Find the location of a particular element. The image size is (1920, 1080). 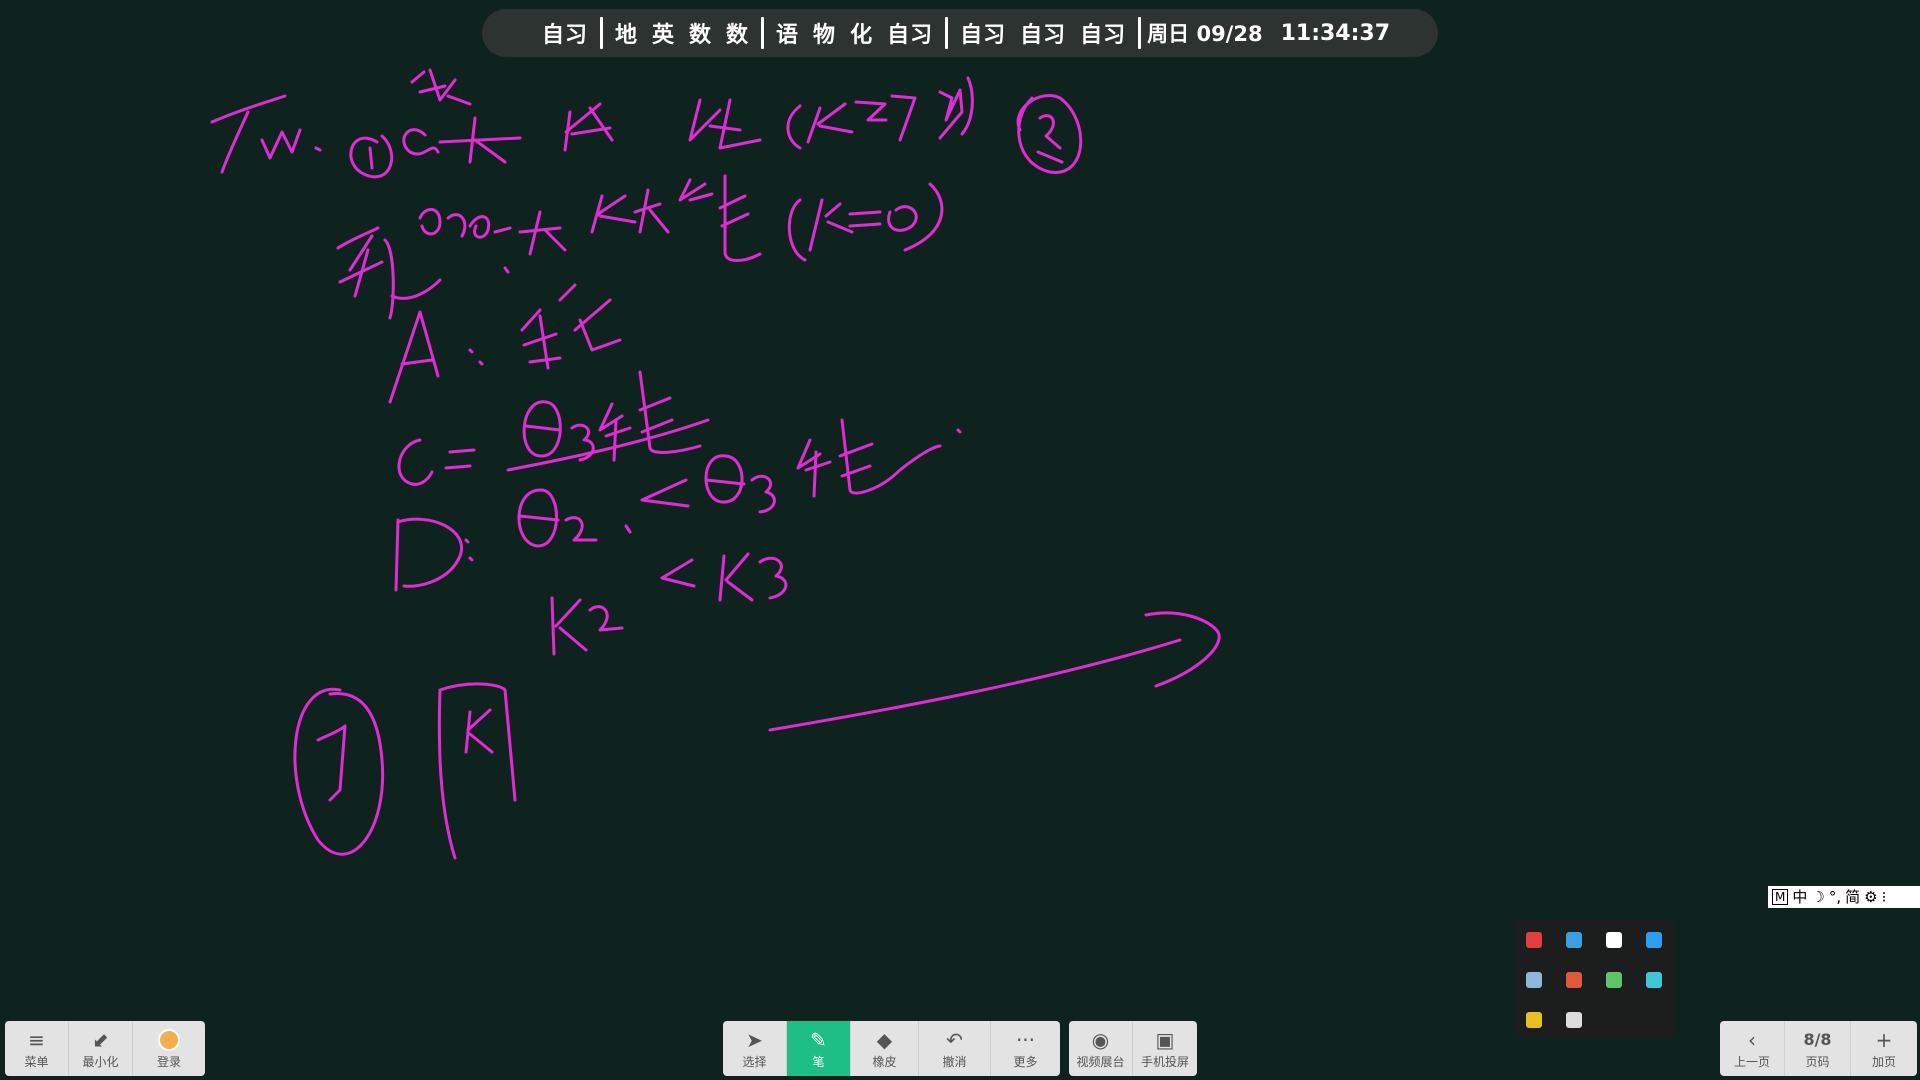

display-icon is located at coordinates (1574, 1020).